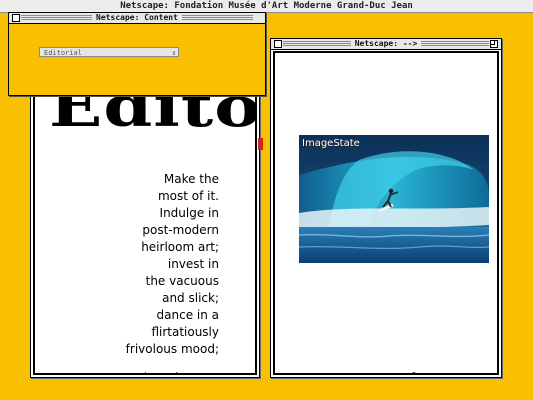  I want to click on window-title: Netscape: -->, so click(386, 43).